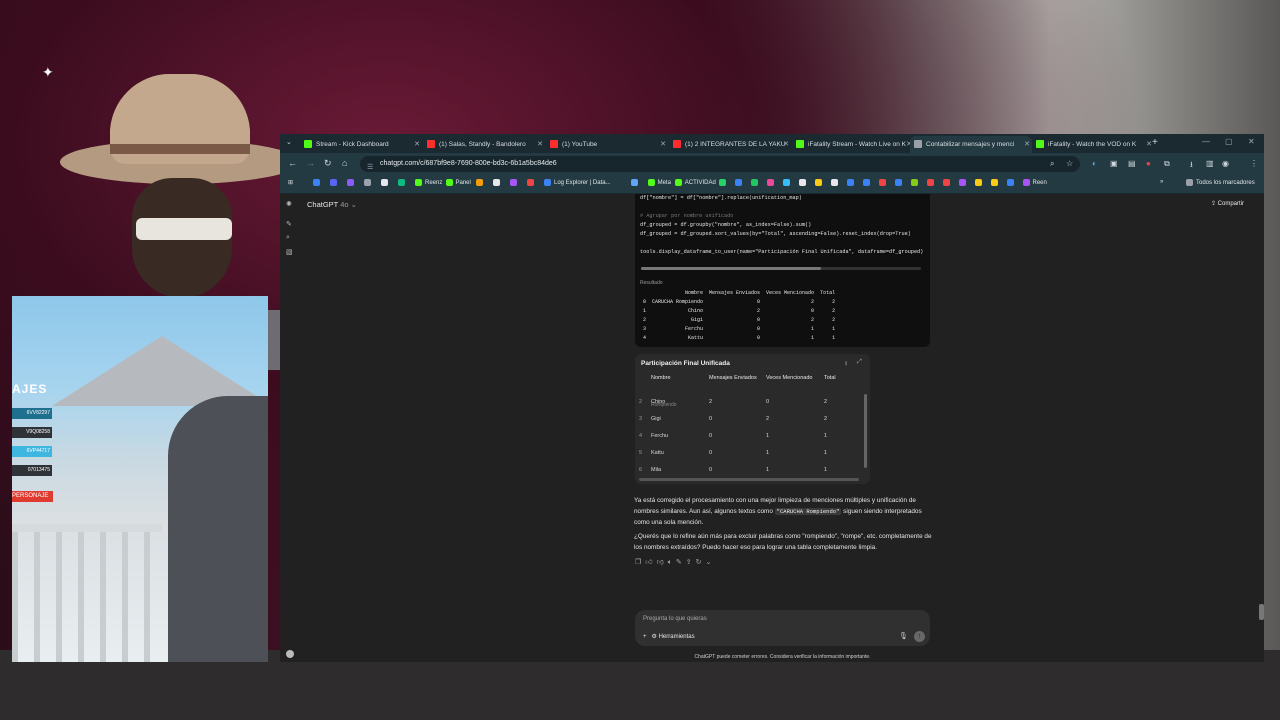 Image resolution: width=1280 pixels, height=720 pixels. What do you see at coordinates (32, 496) in the screenshot?
I see `personaje-button: PERSONAJE` at bounding box center [32, 496].